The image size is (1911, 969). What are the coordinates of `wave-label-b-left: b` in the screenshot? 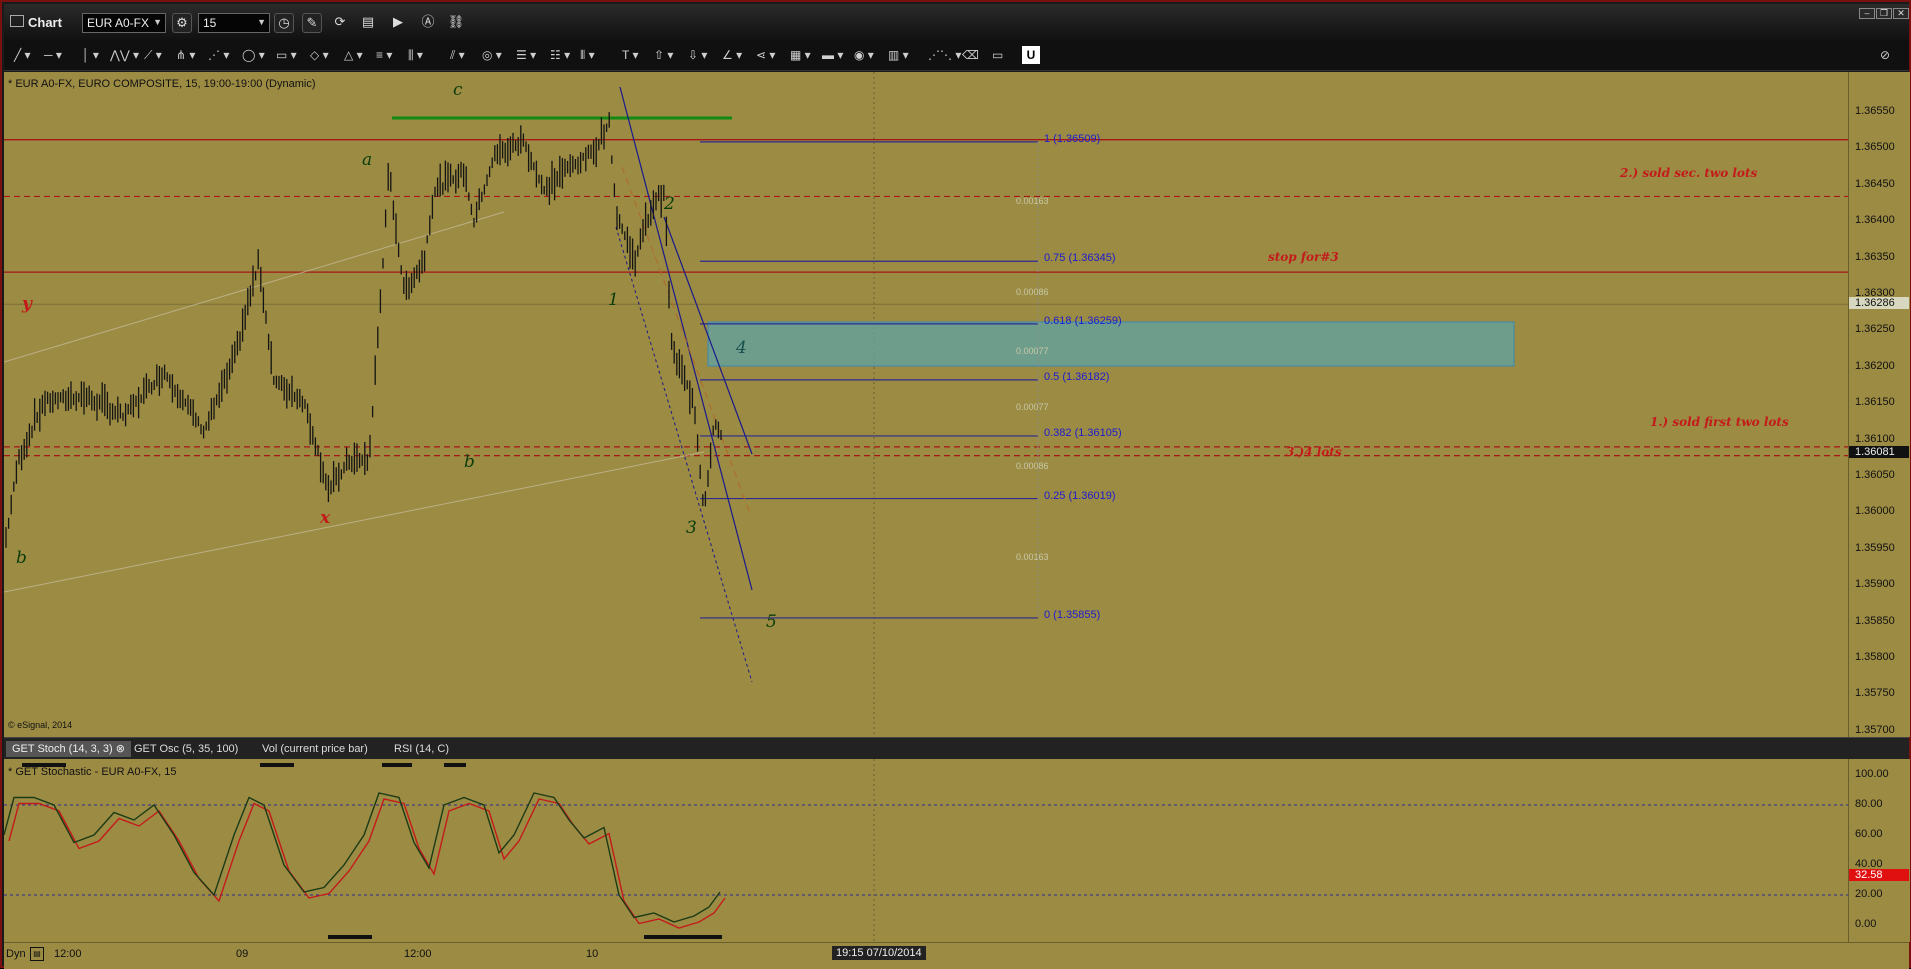 It's located at (21, 558).